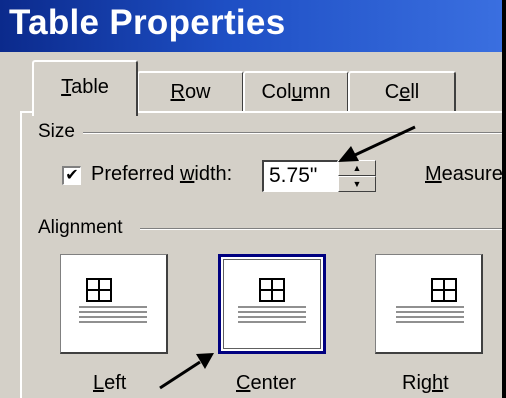  What do you see at coordinates (85, 88) in the screenshot?
I see `tab-table: Table` at bounding box center [85, 88].